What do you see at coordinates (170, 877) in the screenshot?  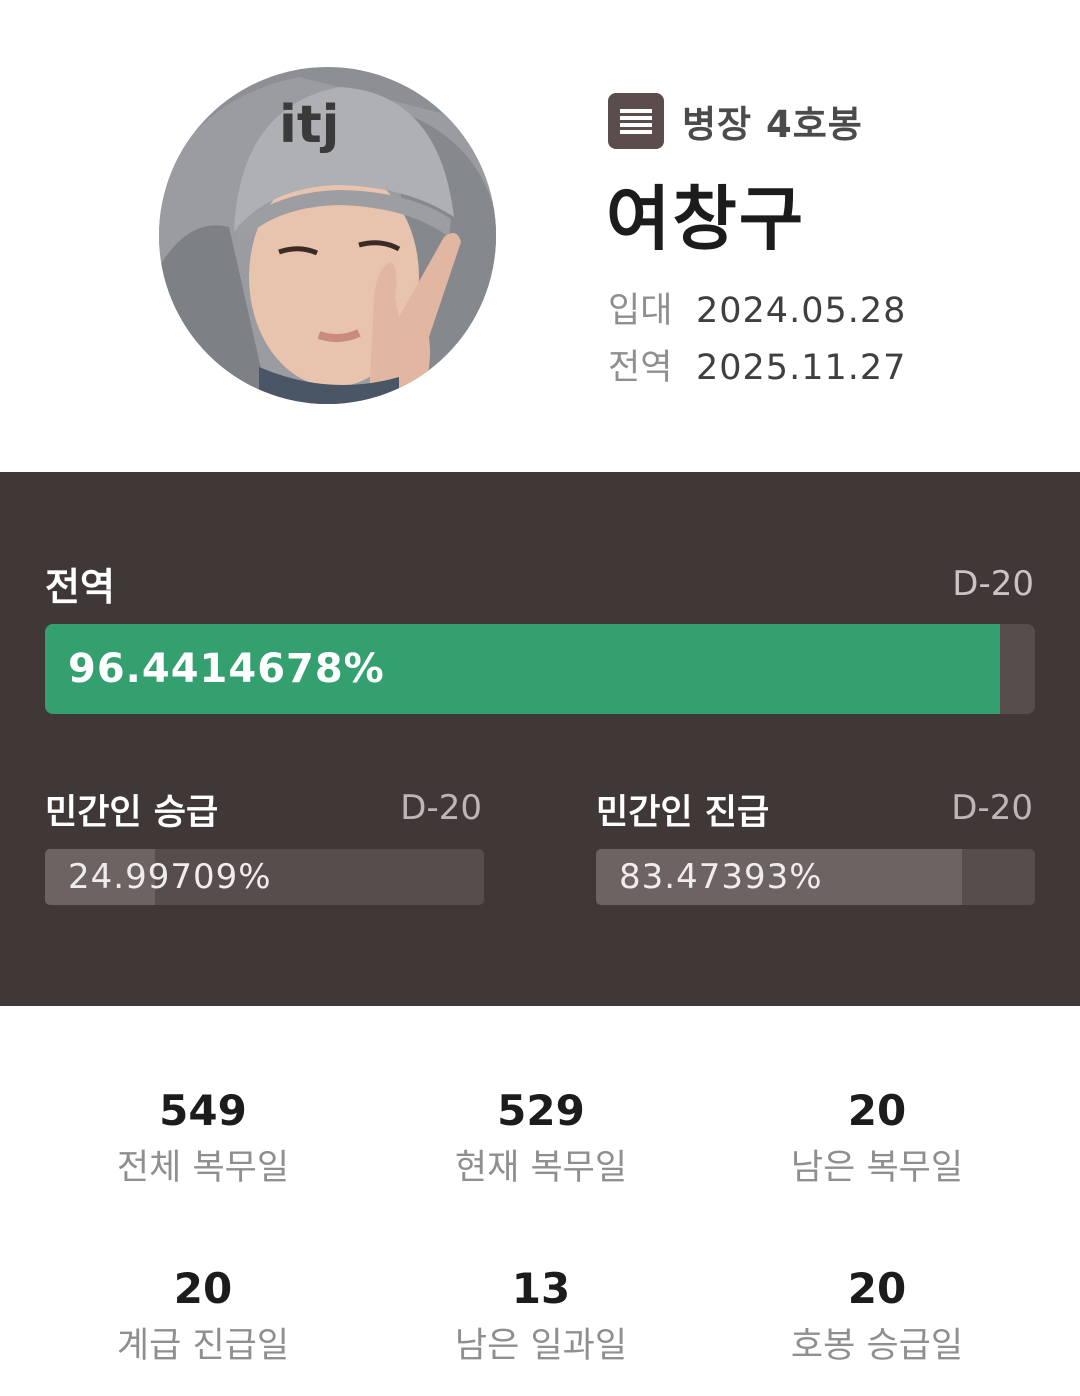 I see `civilian-promotion-percent: 24.99709%` at bounding box center [170, 877].